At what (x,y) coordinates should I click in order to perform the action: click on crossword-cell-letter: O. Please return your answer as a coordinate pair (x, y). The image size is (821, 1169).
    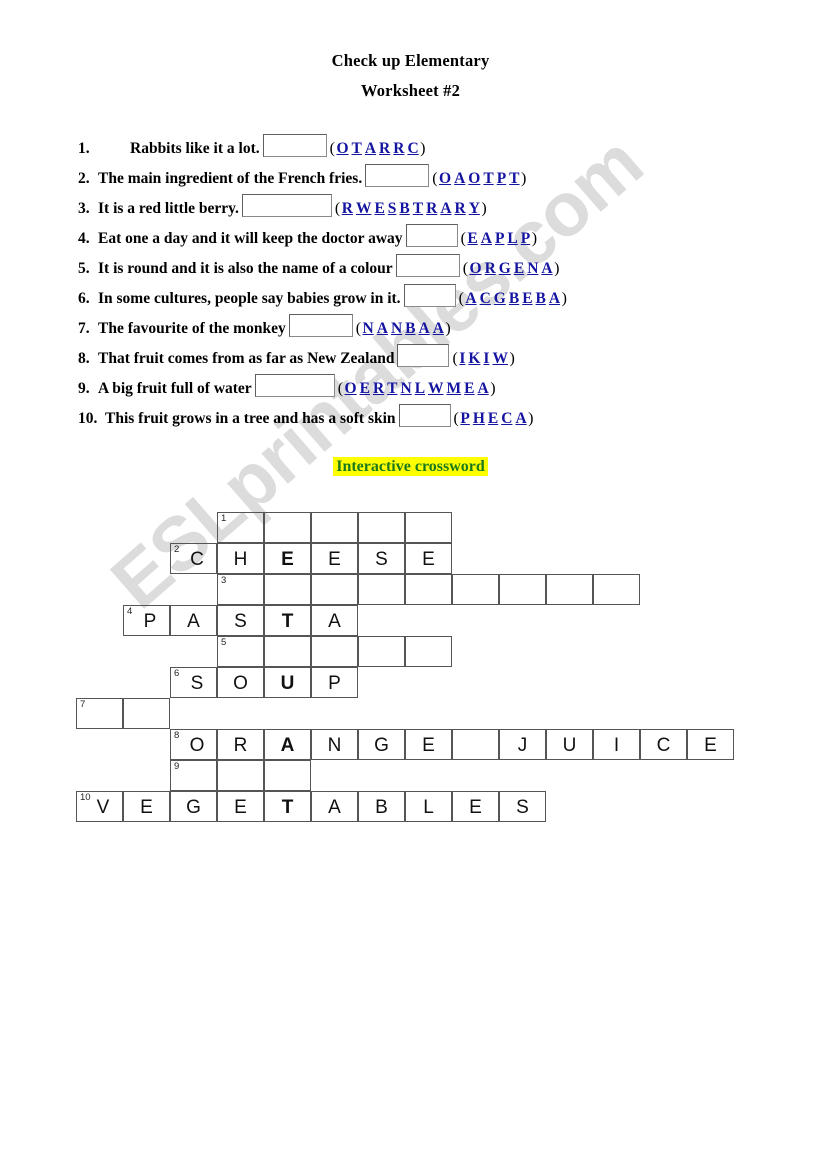
    Looking at the image, I should click on (240, 683).